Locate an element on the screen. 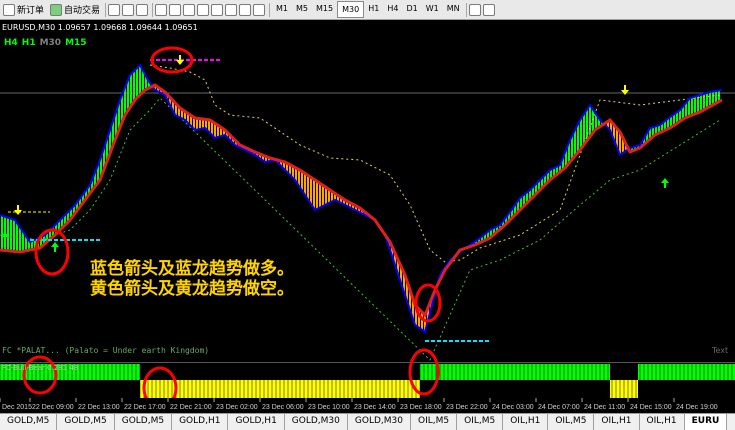  time-label: 22 Dec 09:00 is located at coordinates (53, 407).